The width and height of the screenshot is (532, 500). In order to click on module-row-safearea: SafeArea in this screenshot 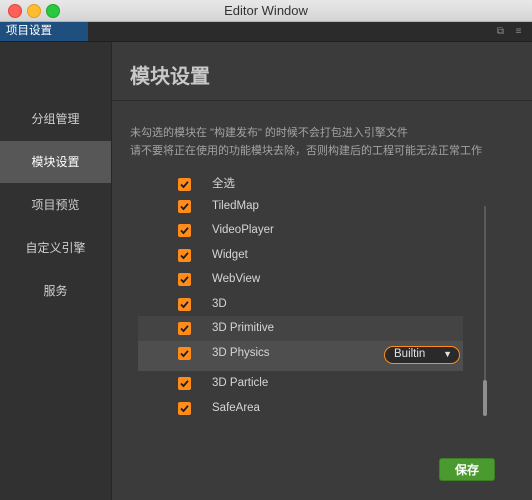, I will do `click(300, 408)`.